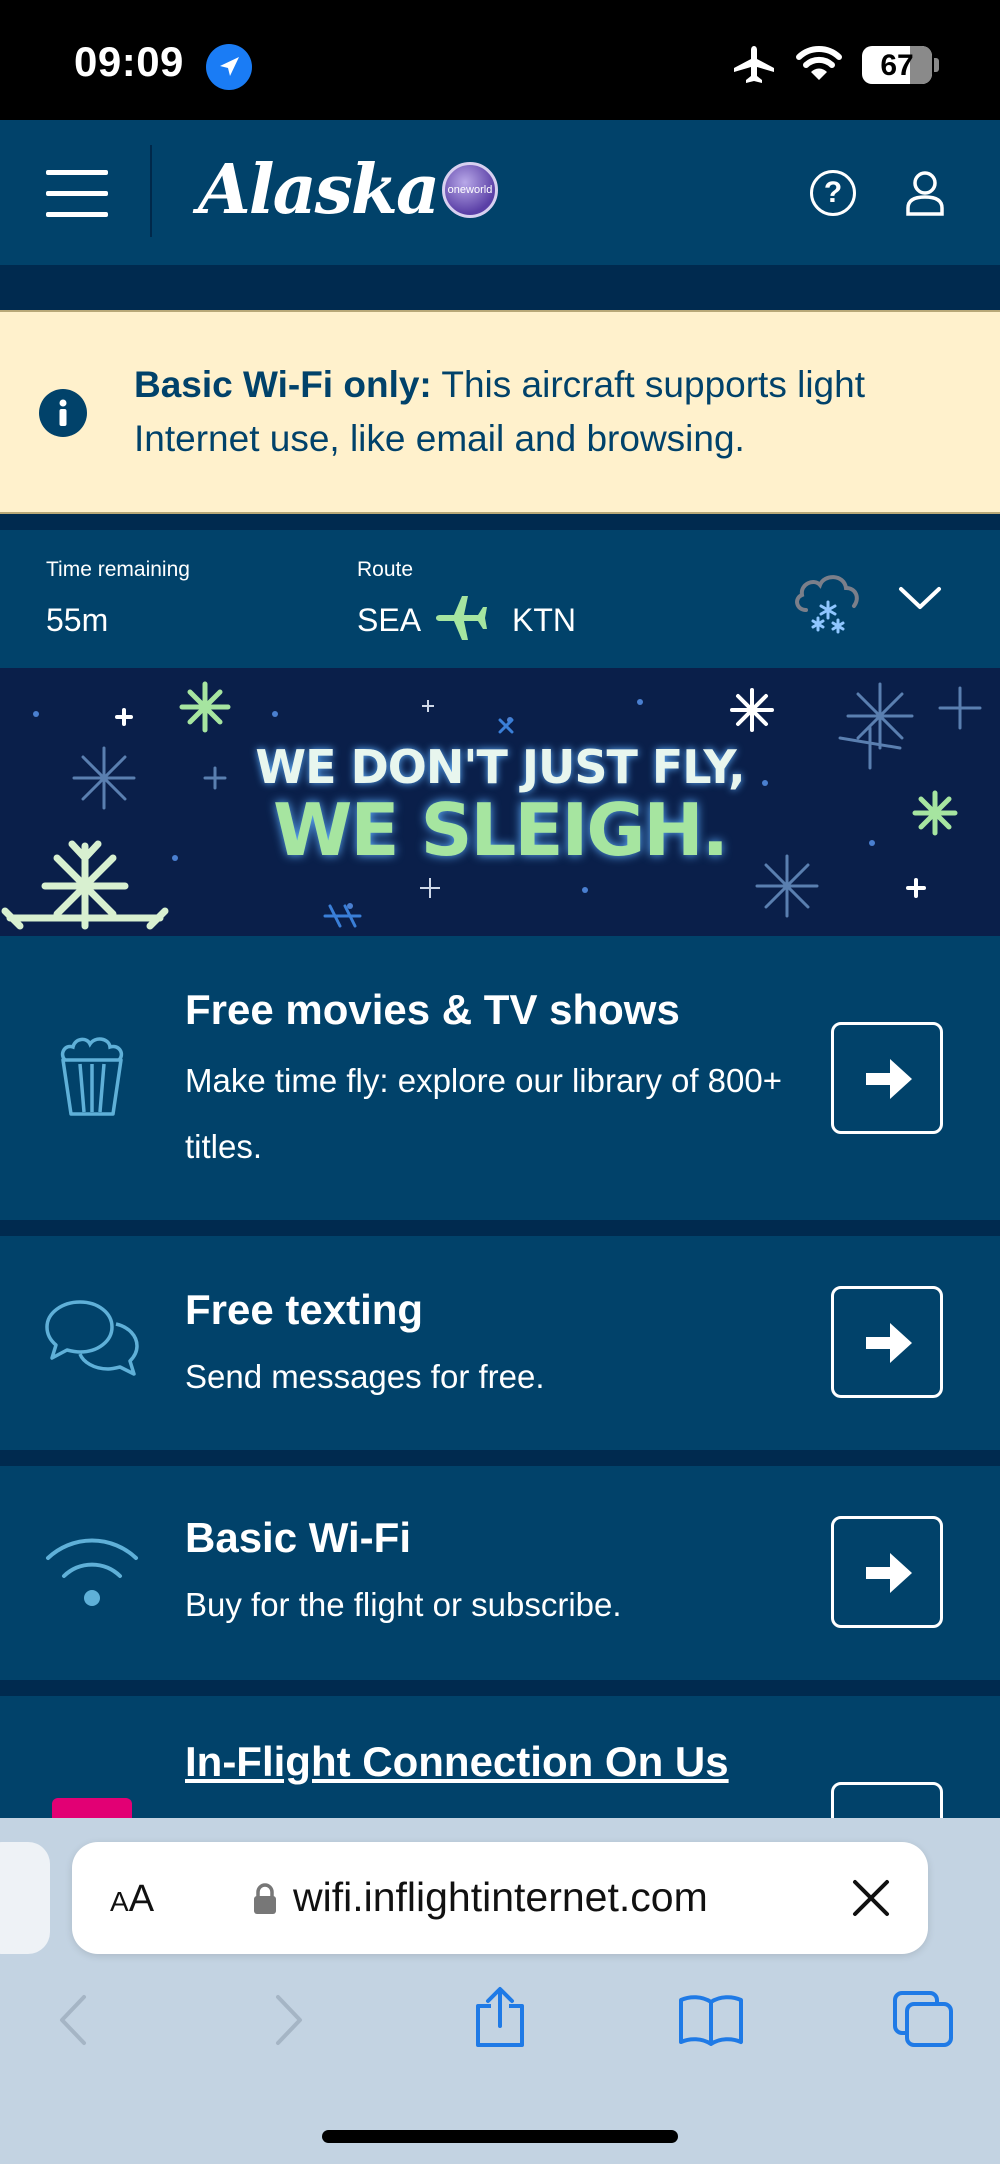 This screenshot has height=2164, width=1000. I want to click on previous-tab, so click(25, 1898).